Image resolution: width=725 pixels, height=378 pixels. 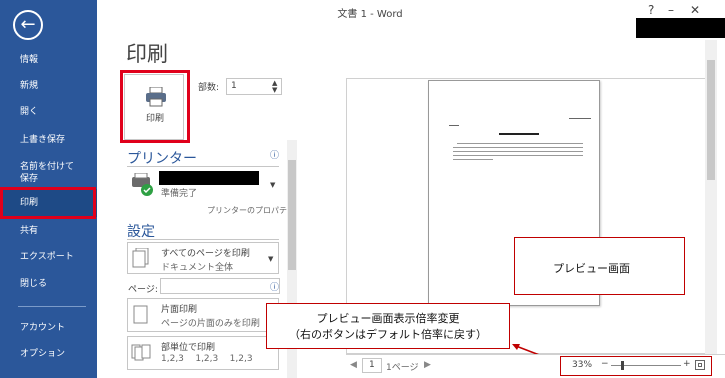 I want to click on preview-scrollbar-thumb, so click(x=711, y=120).